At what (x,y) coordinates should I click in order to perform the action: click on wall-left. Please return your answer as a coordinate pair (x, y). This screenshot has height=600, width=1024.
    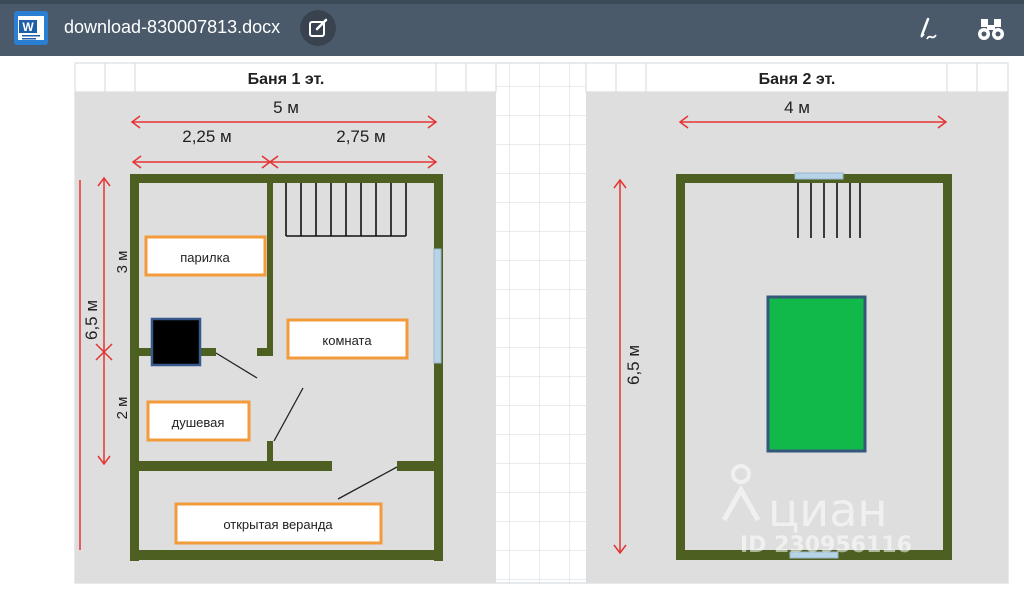
    Looking at the image, I should click on (134, 367).